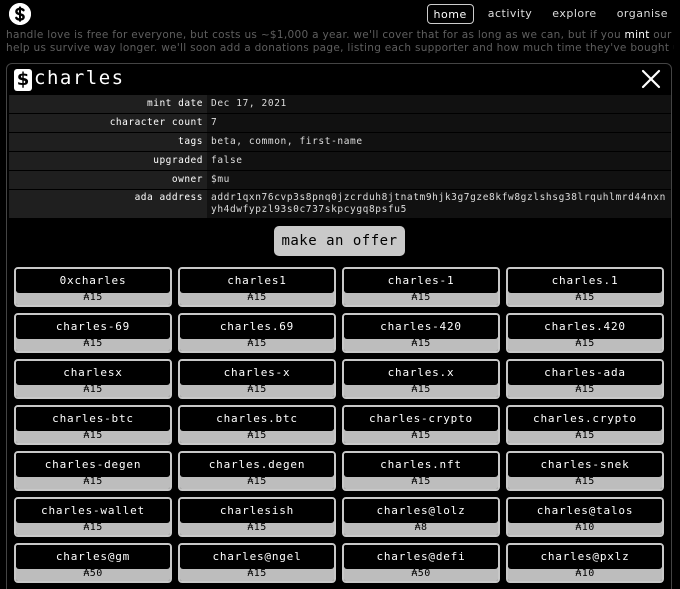 This screenshot has height=589, width=680. What do you see at coordinates (421, 510) in the screenshot?
I see `sub-handle-name: charles@lolz` at bounding box center [421, 510].